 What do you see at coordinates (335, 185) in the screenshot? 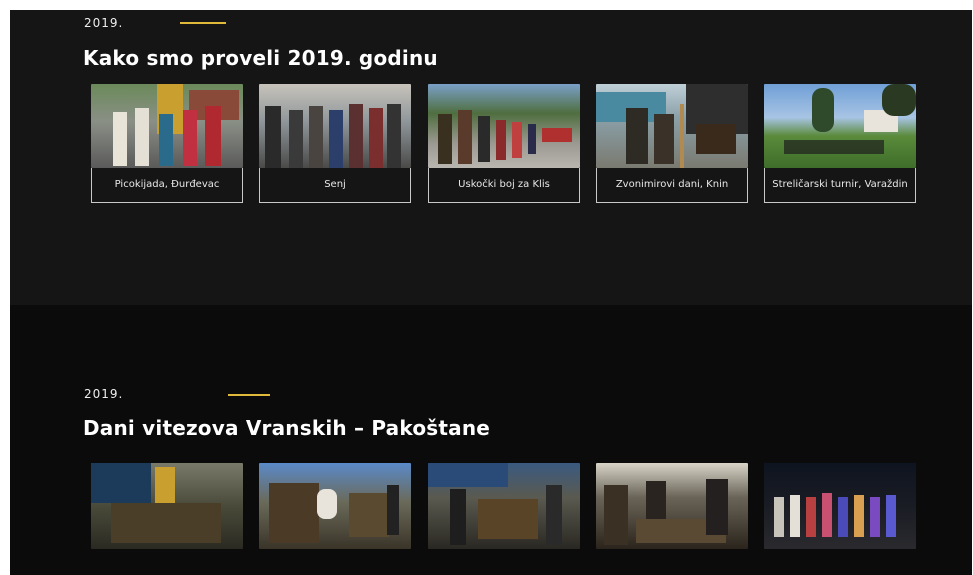
I see `event-caption: Senj` at bounding box center [335, 185].